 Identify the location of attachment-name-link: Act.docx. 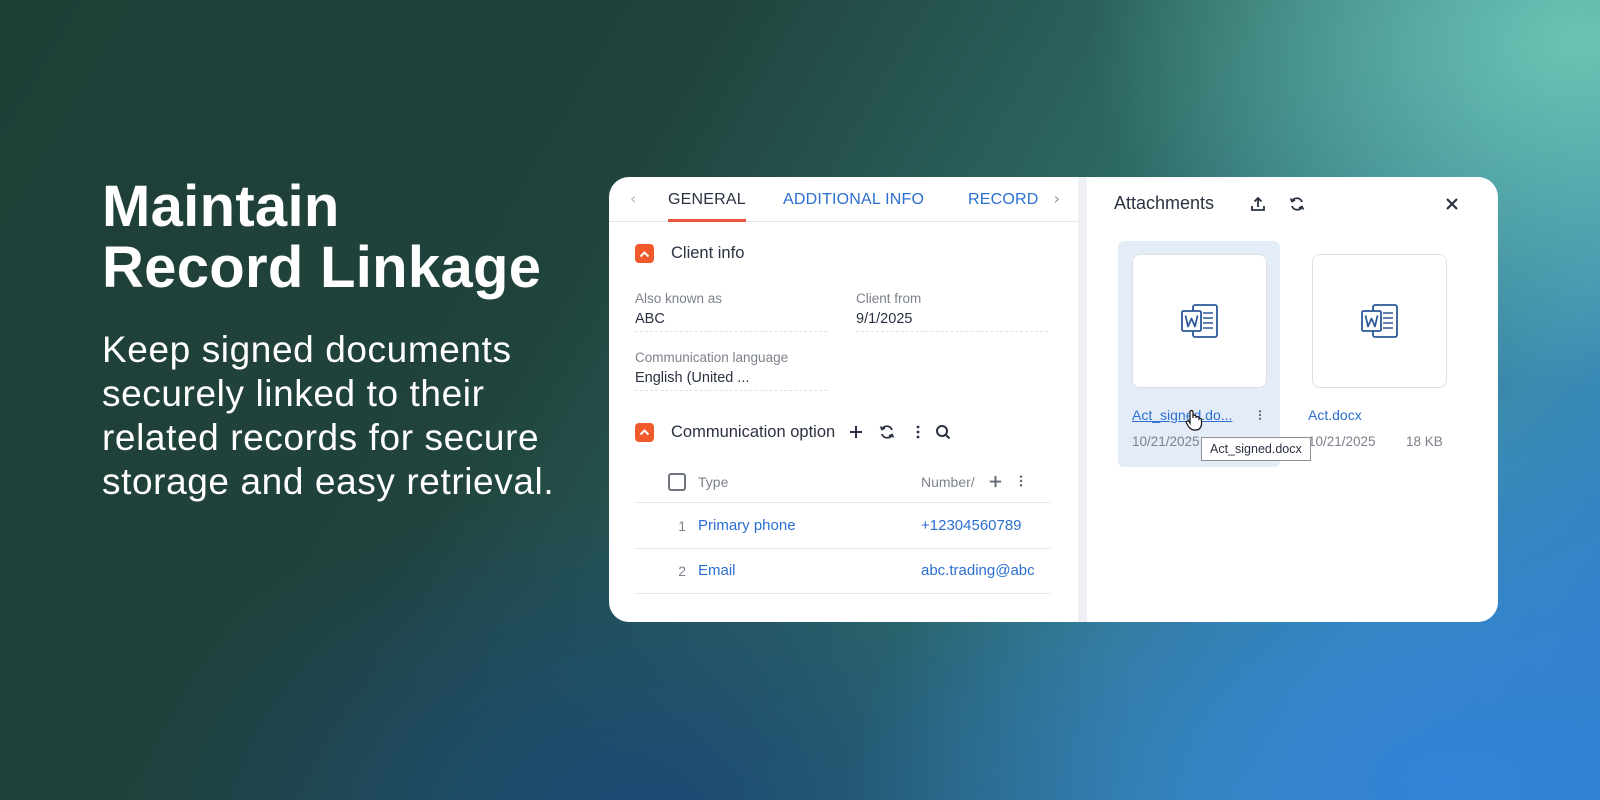
(1335, 415).